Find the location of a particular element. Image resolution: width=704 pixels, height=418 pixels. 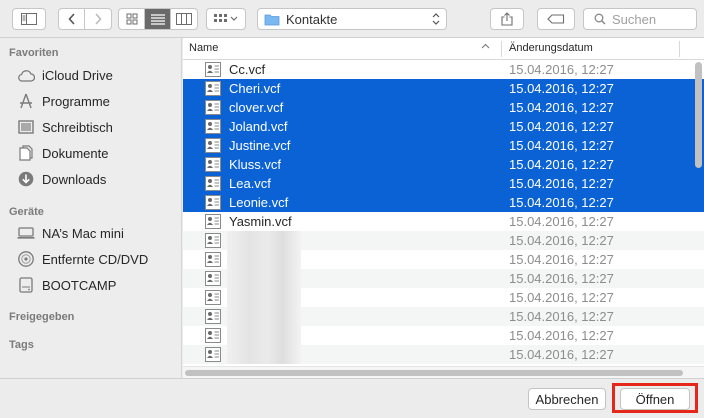

sidebar-item-label: BOOTCAMP is located at coordinates (79, 285).